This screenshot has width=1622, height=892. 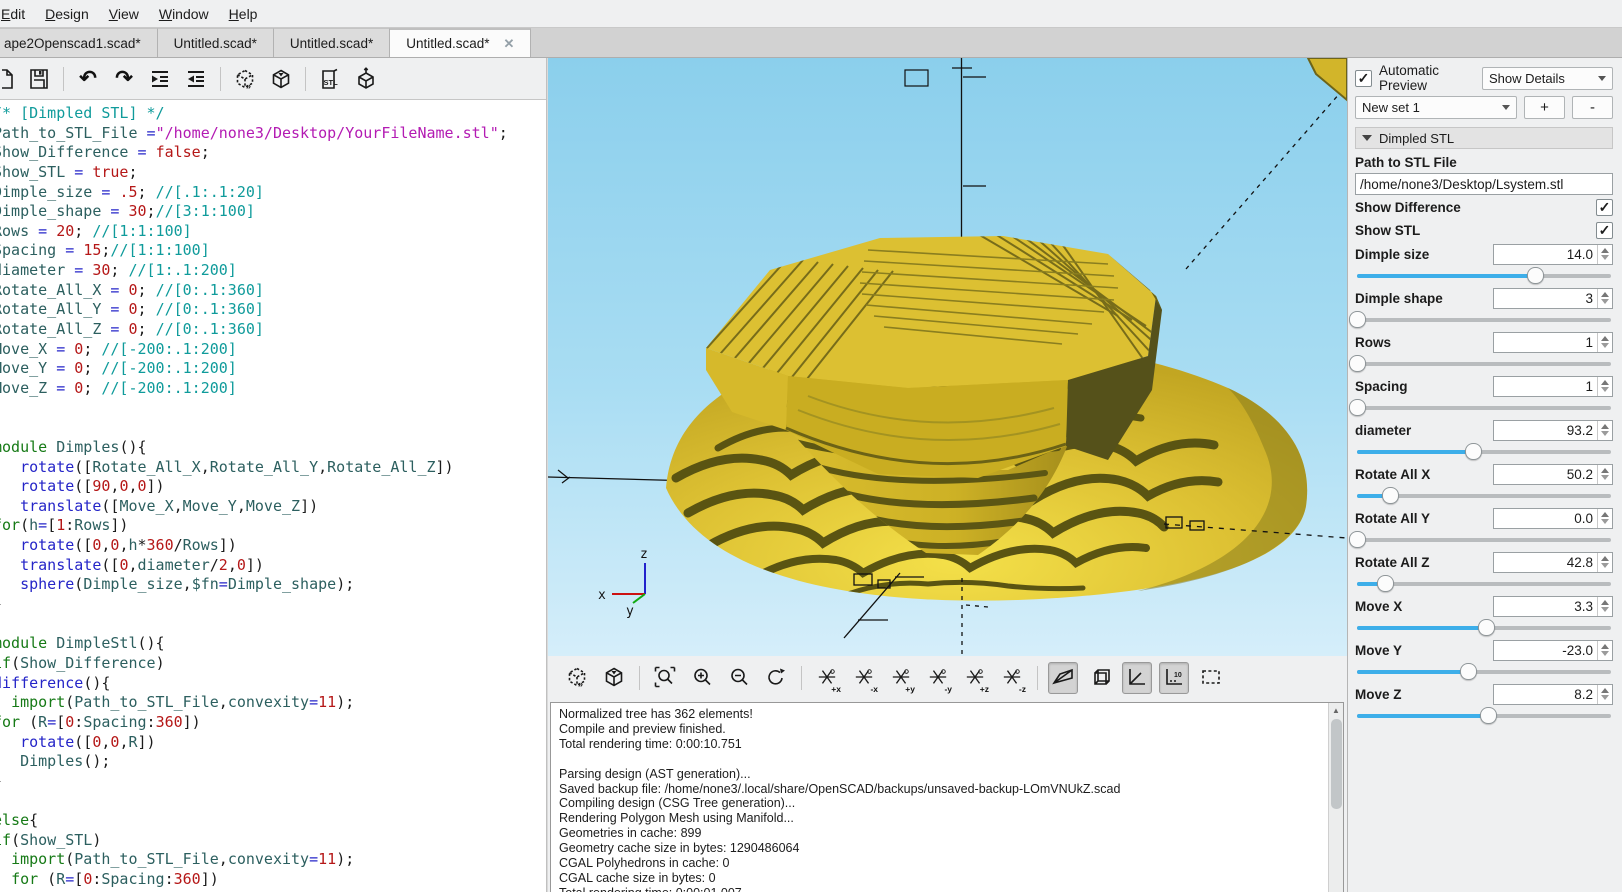 What do you see at coordinates (1553, 430) in the screenshot?
I see `diameter-spinbox: 93.2` at bounding box center [1553, 430].